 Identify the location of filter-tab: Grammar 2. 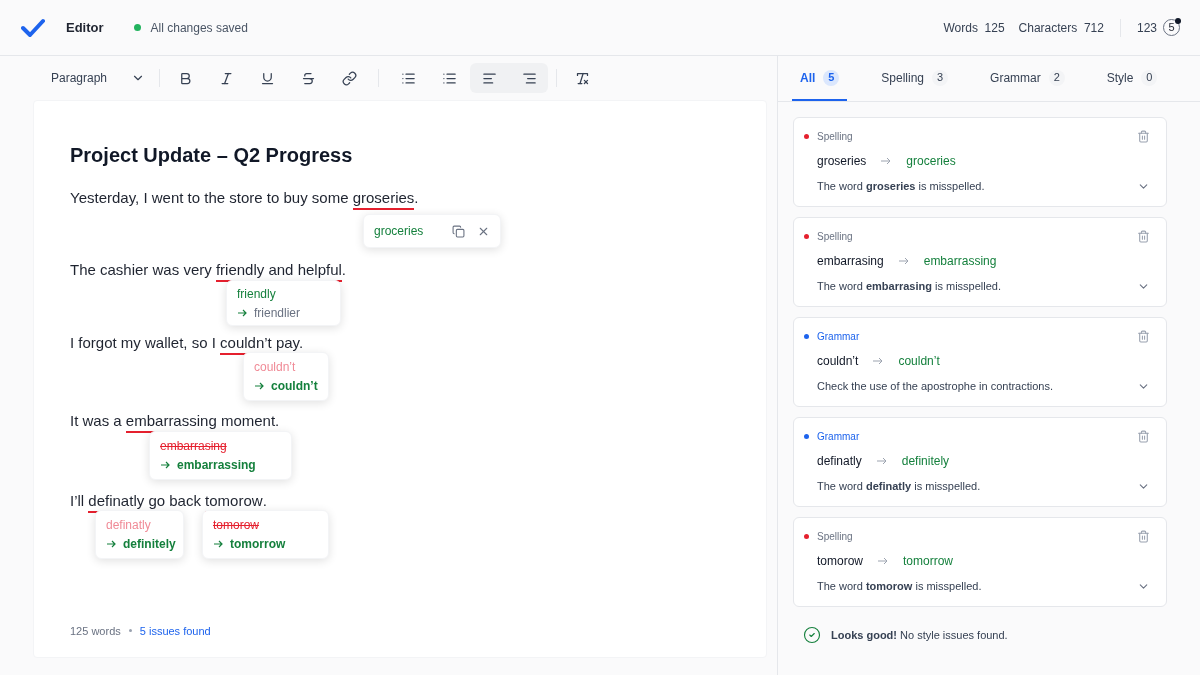
(1027, 78).